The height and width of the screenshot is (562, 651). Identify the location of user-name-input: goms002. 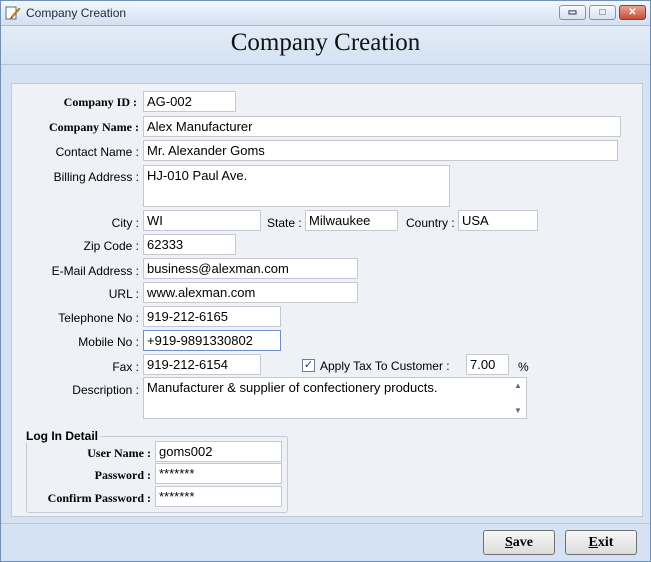
(218, 451).